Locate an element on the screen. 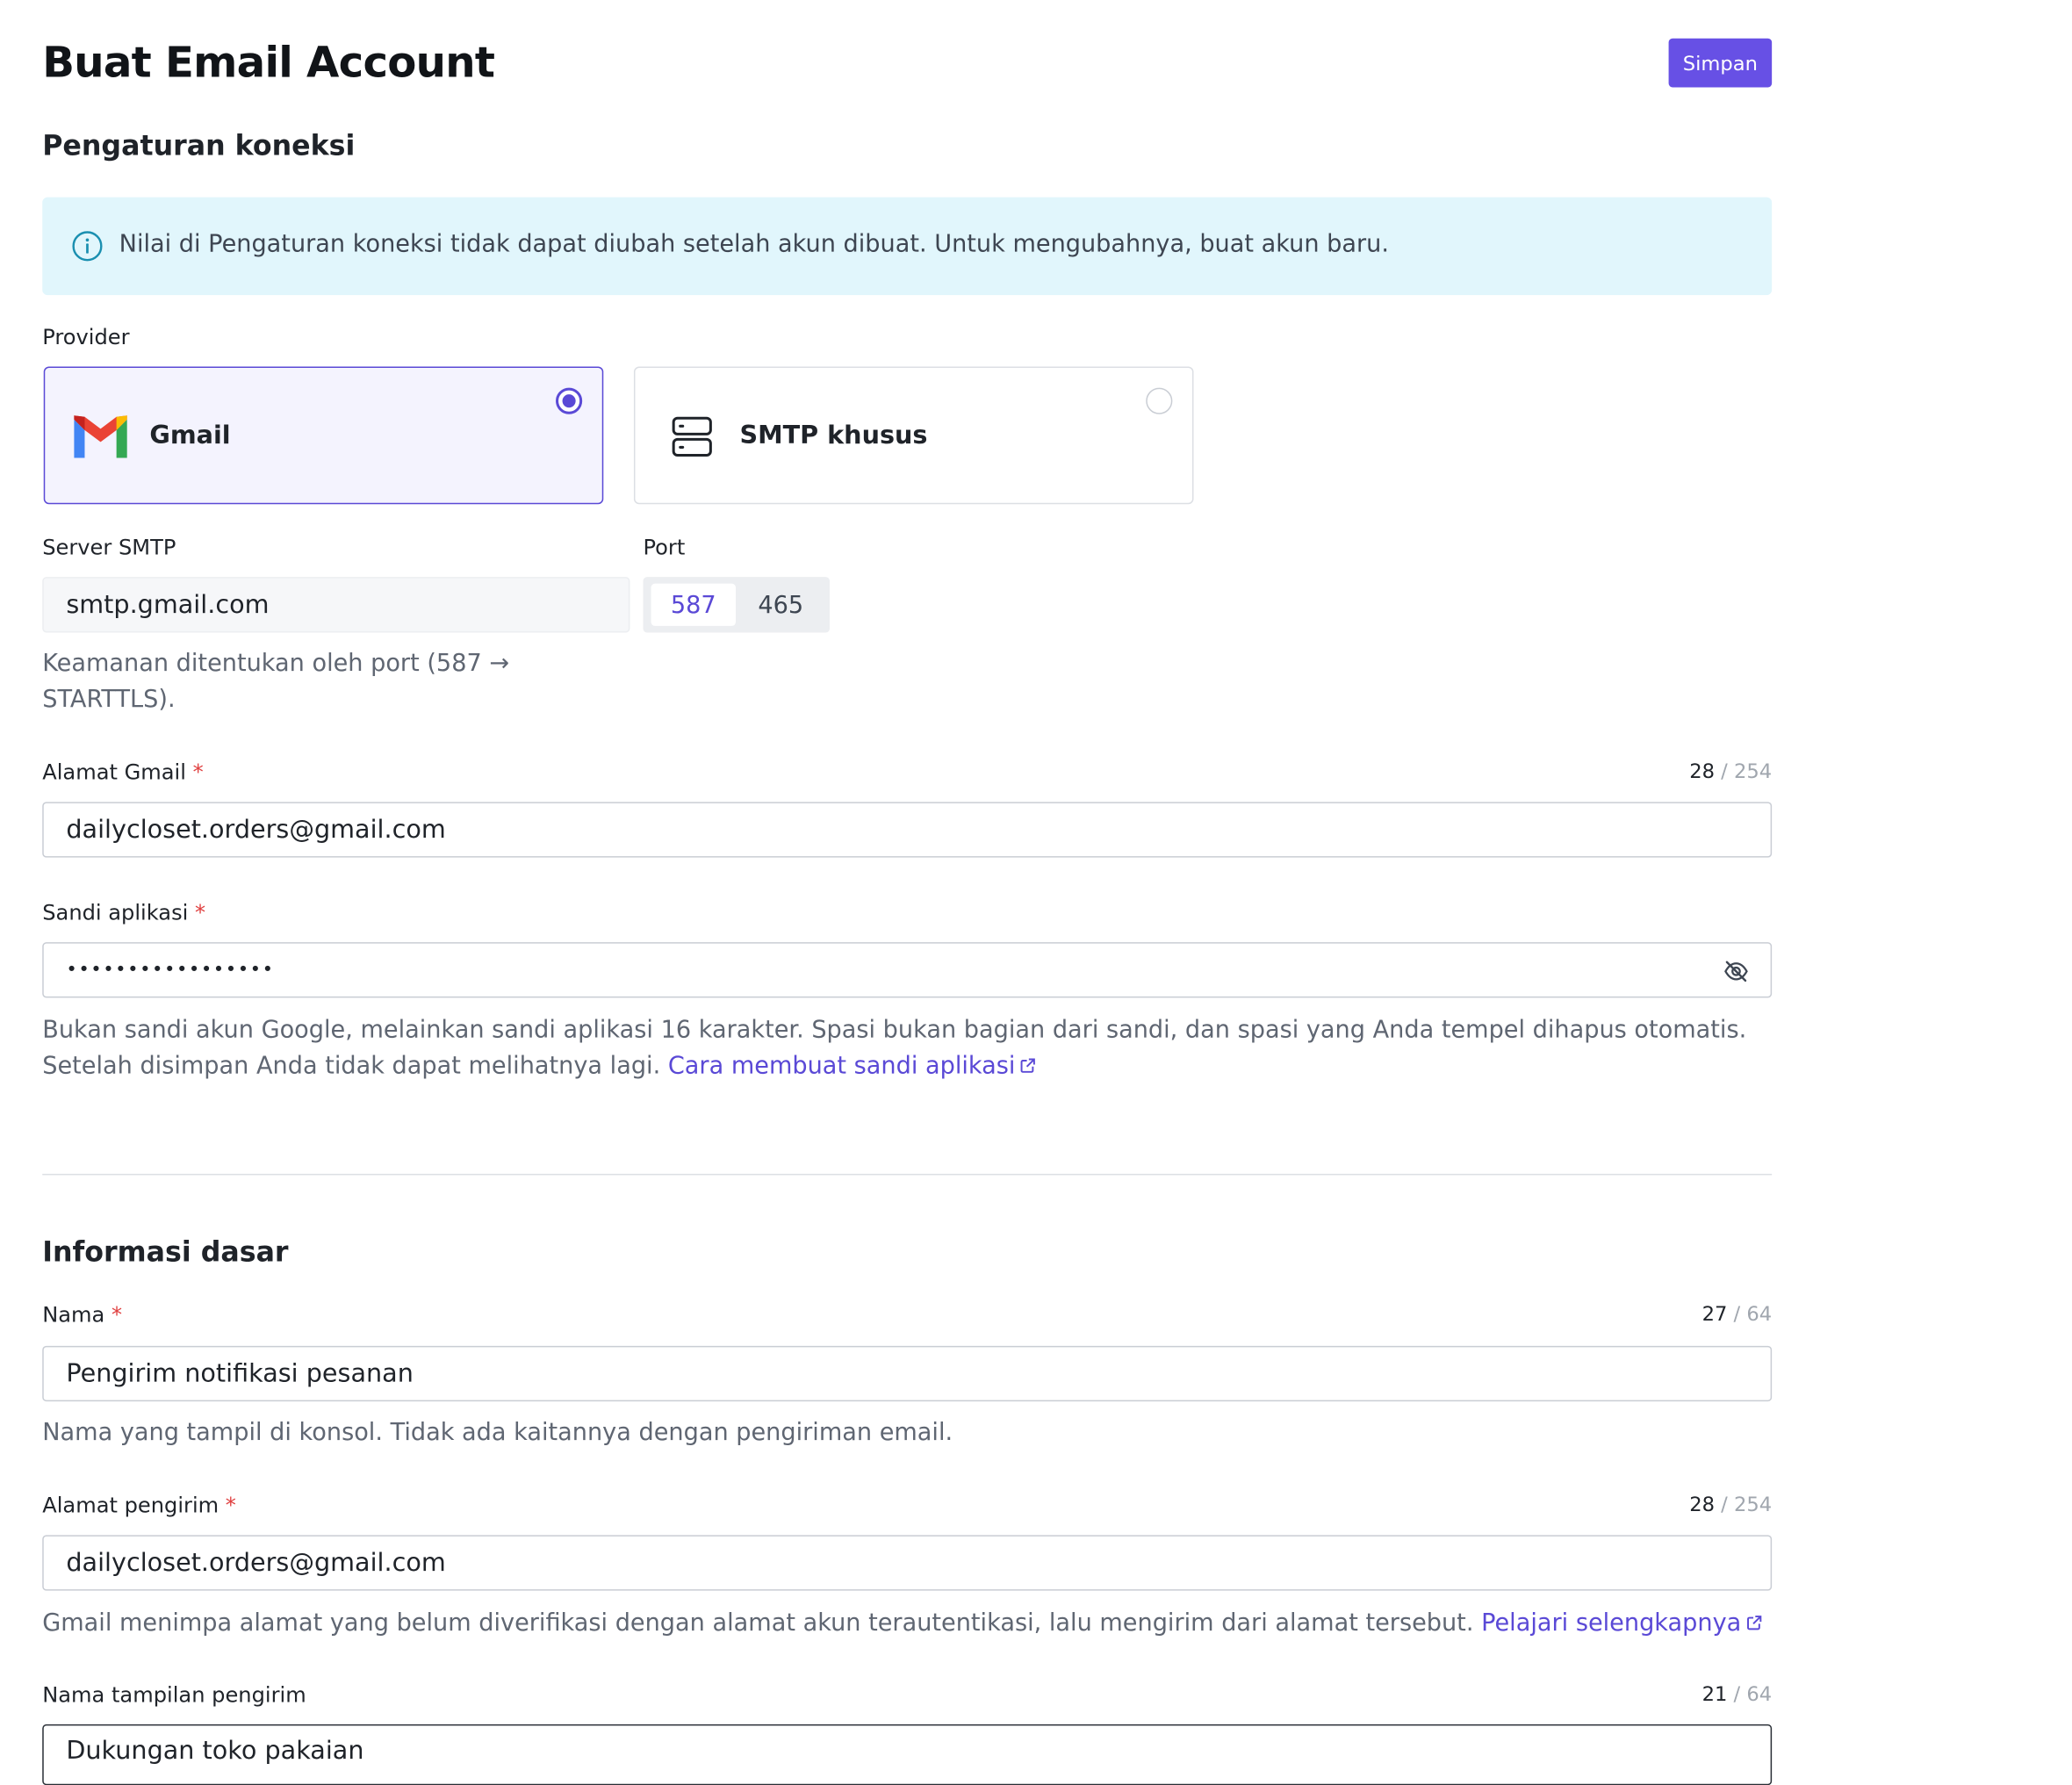 The height and width of the screenshot is (1785, 2072). provider-option-gmail: Gmail is located at coordinates (323, 435).